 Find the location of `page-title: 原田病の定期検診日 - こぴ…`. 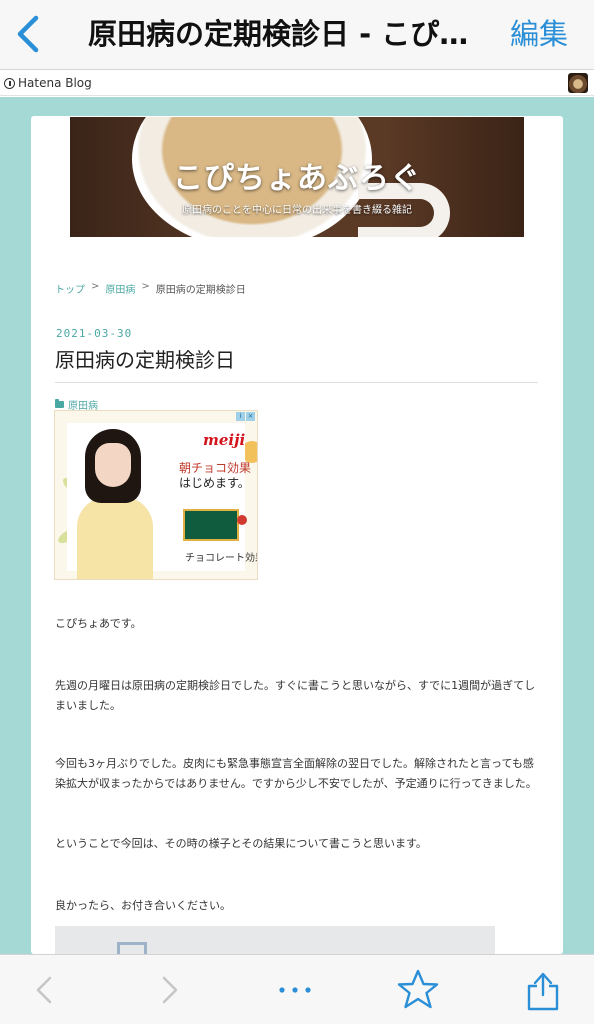

page-title: 原田病の定期検診日 - こぴ… is located at coordinates (278, 34).